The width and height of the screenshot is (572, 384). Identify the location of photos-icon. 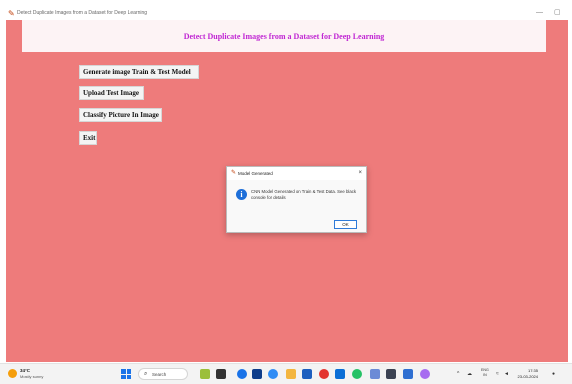
(242, 374).